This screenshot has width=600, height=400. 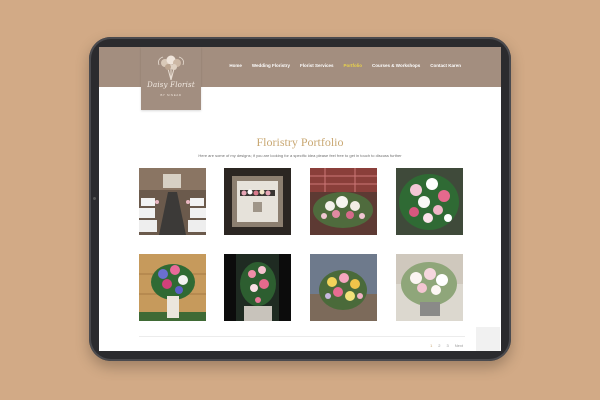 I want to click on page-3-link: 3, so click(x=448, y=345).